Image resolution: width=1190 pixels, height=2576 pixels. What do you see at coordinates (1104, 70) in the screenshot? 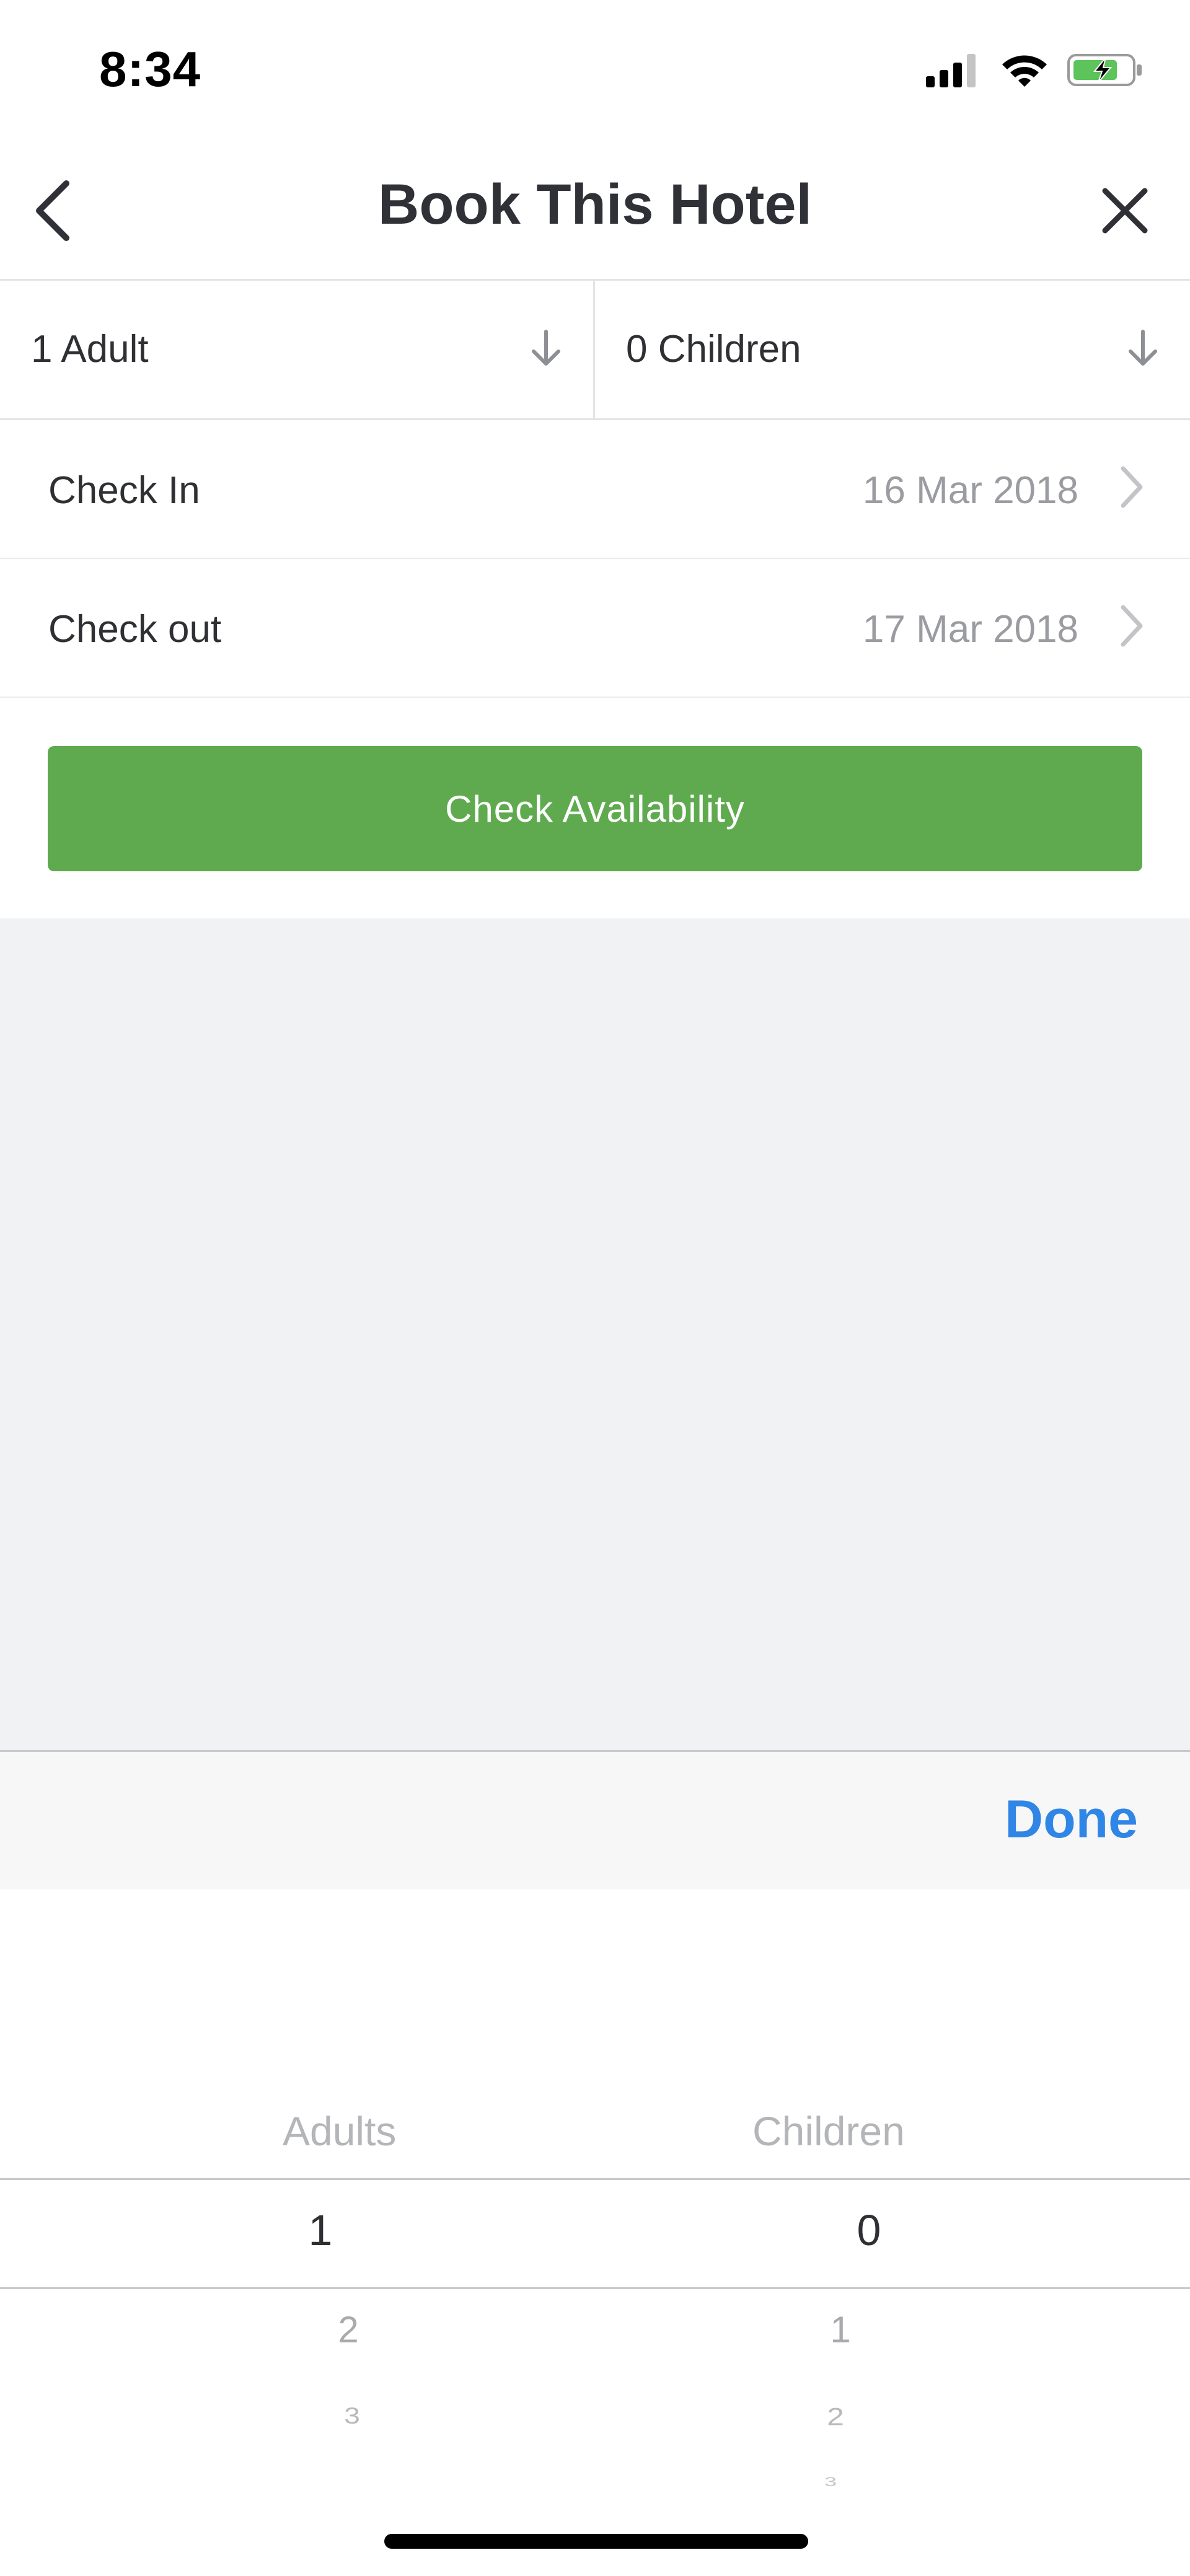
I see `battery-charging-icon` at bounding box center [1104, 70].